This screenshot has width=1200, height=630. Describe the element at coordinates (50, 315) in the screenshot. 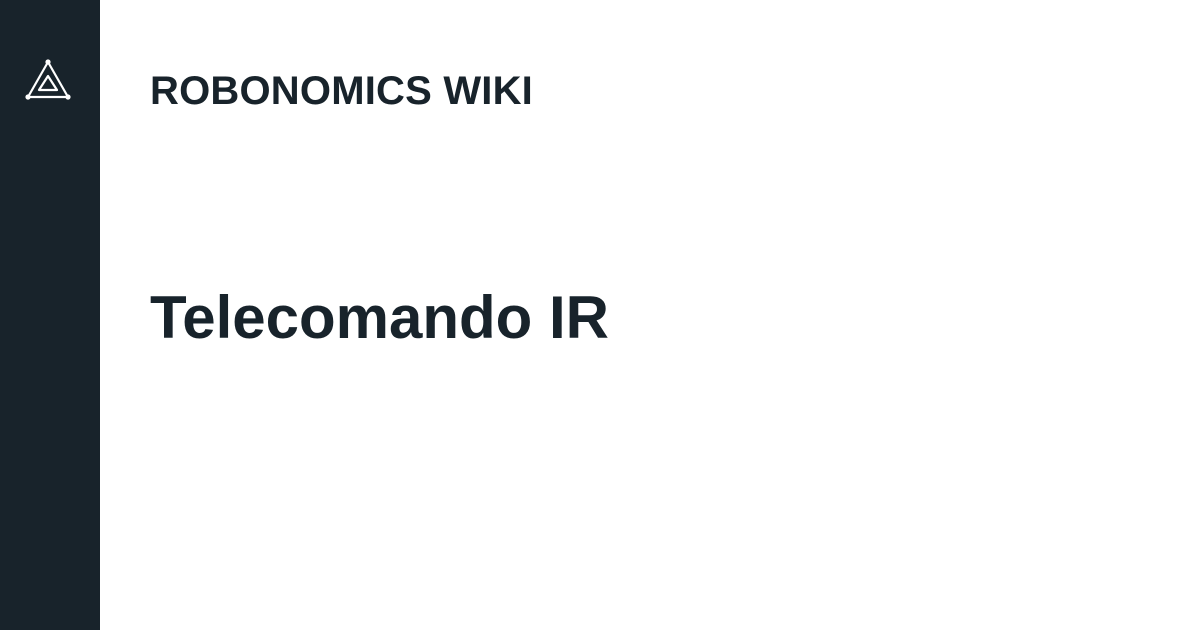

I see `sidebar` at that location.